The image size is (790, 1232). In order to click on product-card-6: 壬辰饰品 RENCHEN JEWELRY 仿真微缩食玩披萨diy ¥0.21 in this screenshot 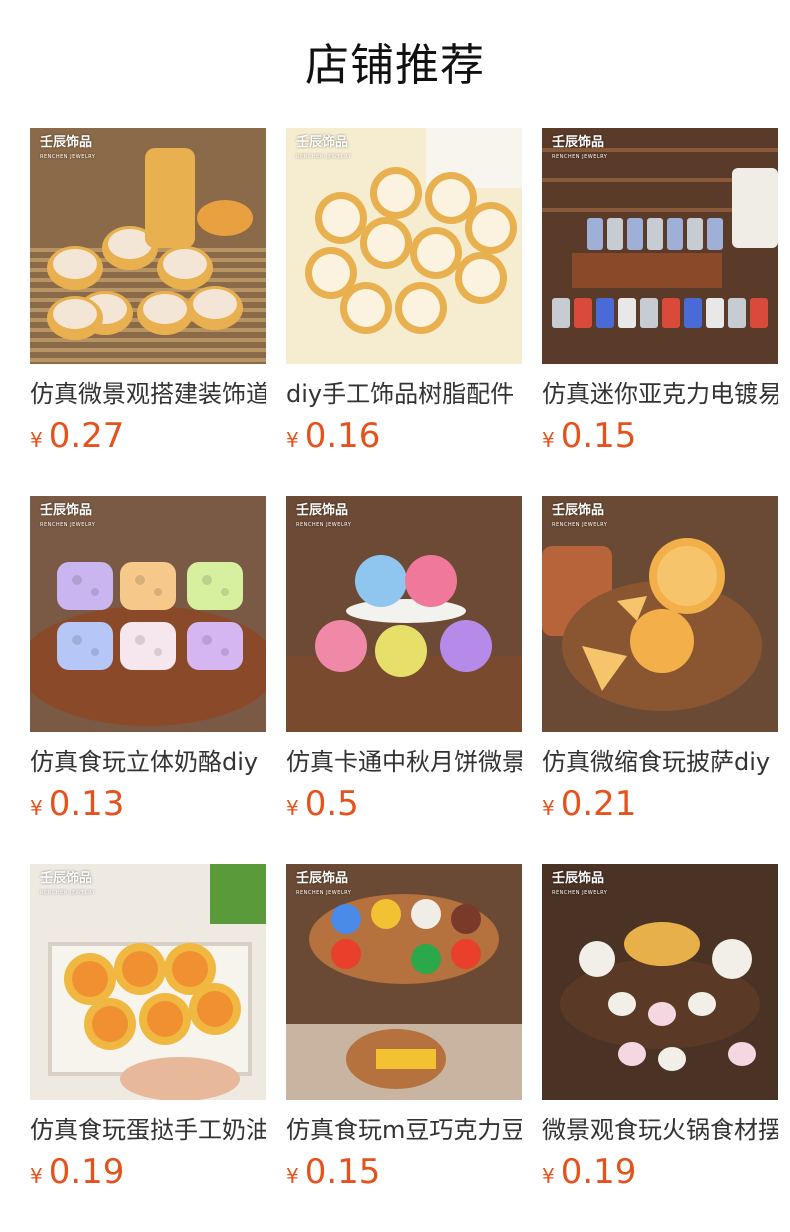, I will do `click(660, 680)`.